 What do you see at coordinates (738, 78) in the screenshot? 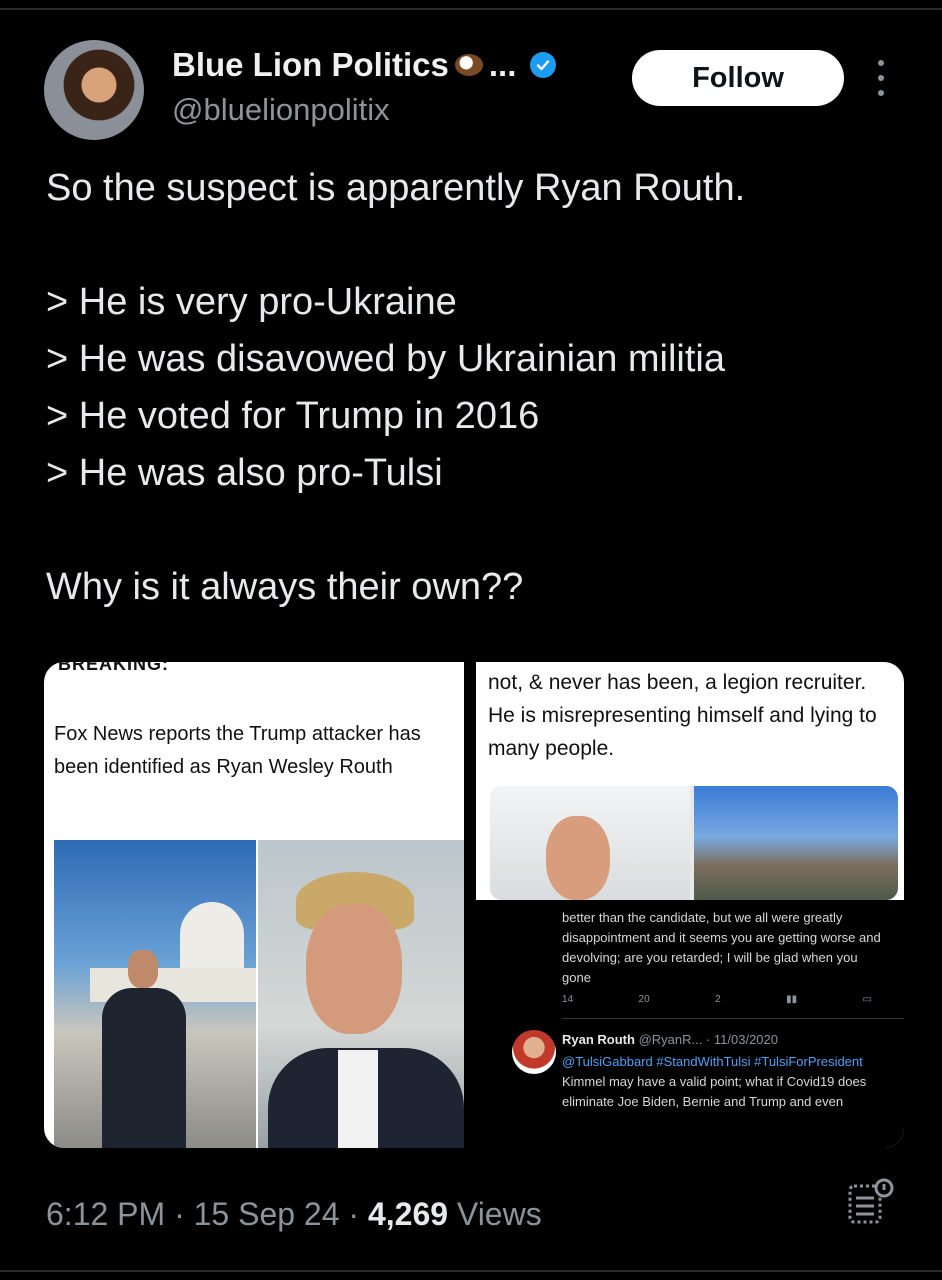
I see `follow-button: Follow` at bounding box center [738, 78].